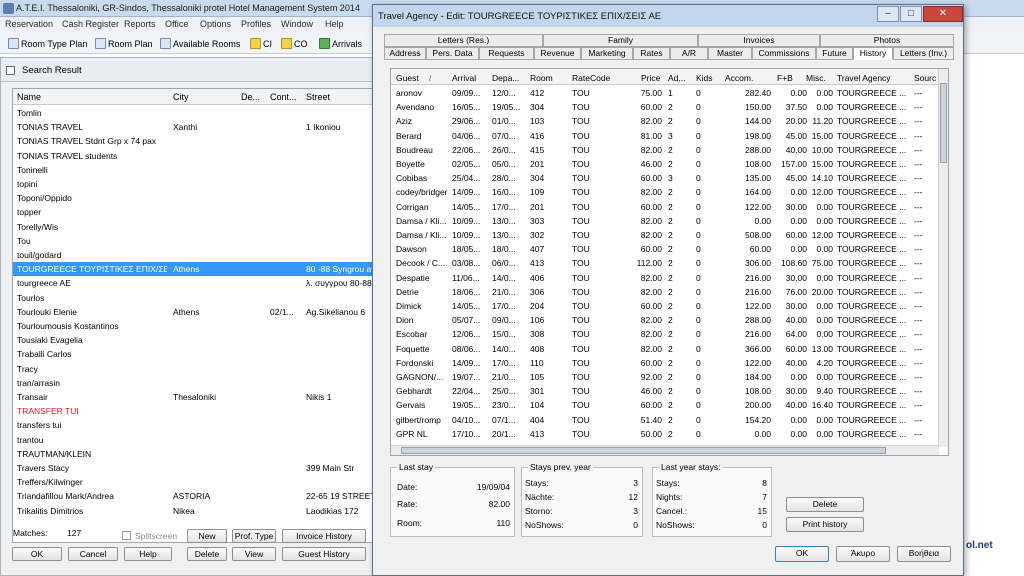 The width and height of the screenshot is (1024, 576). I want to click on tab-future: Future, so click(834, 53).